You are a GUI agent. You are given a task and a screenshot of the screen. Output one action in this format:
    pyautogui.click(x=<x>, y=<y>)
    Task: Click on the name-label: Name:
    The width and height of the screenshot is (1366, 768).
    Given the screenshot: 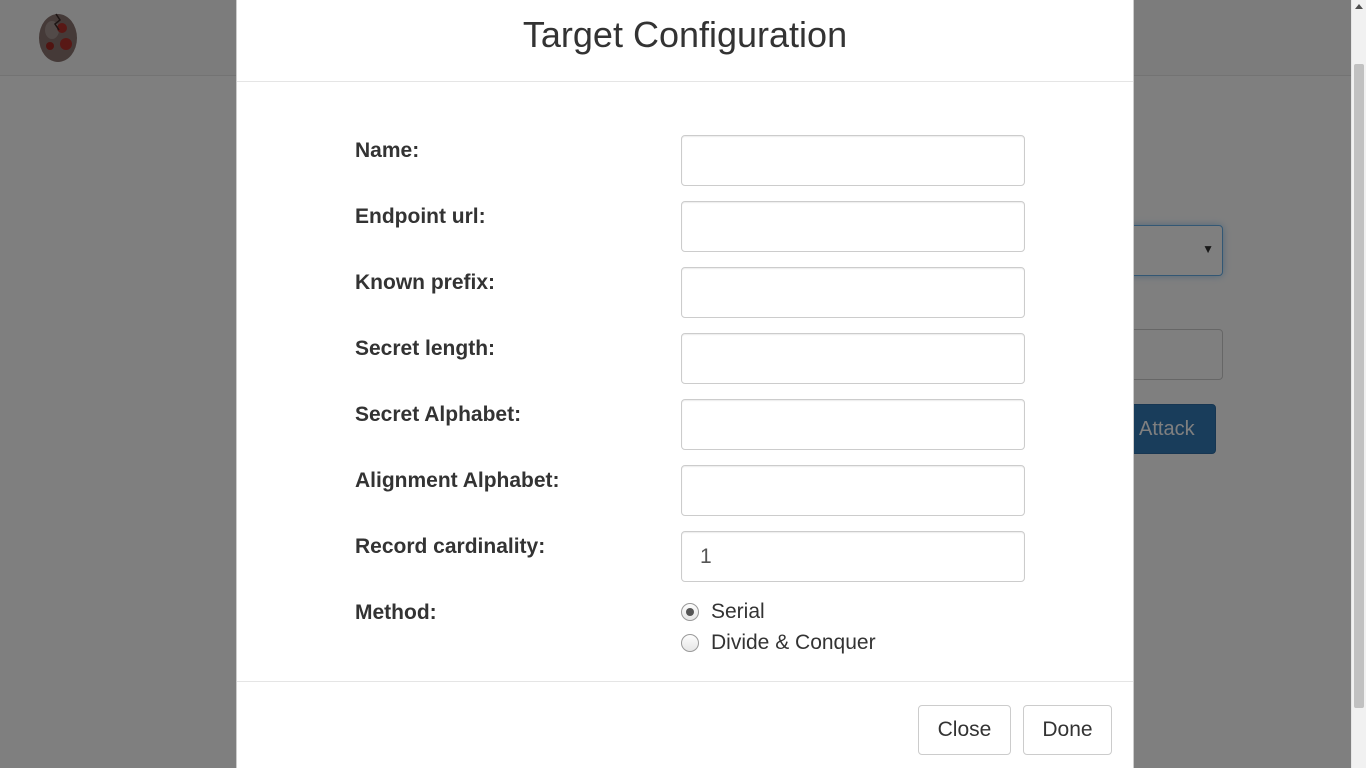 What is the action you would take?
    pyautogui.click(x=387, y=150)
    